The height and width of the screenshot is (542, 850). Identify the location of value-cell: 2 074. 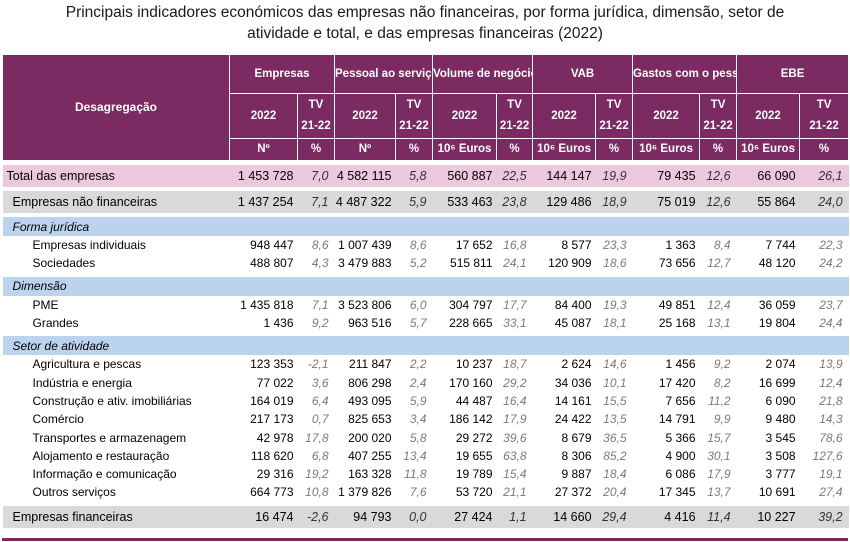
(780, 364).